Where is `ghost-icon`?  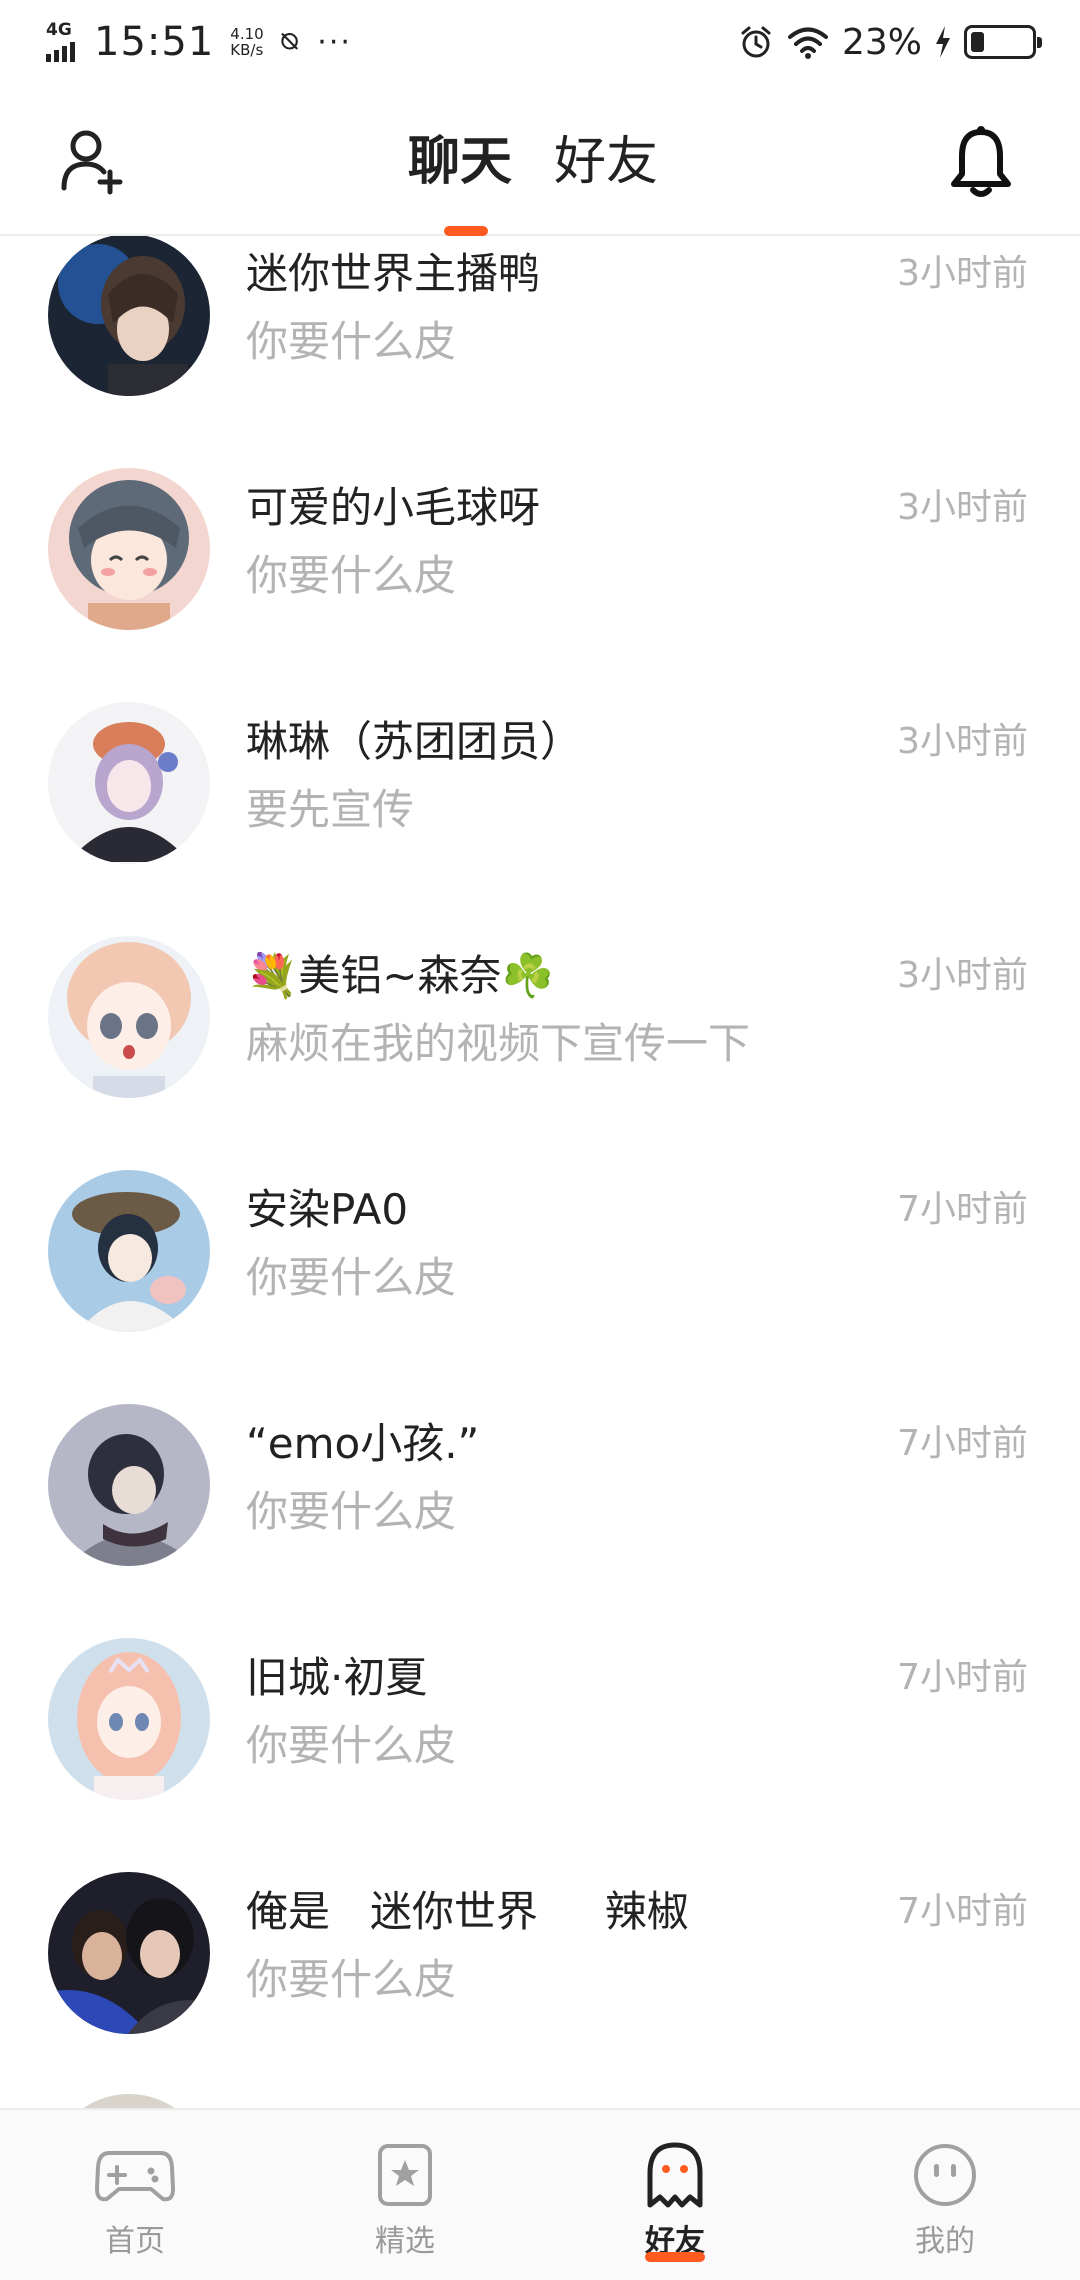
ghost-icon is located at coordinates (675, 2175).